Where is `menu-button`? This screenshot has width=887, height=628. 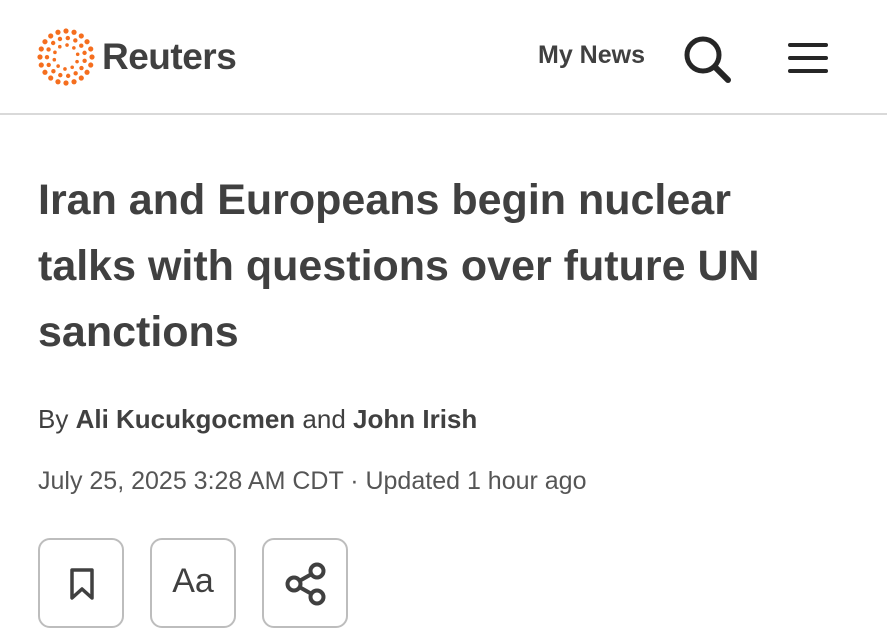
menu-button is located at coordinates (808, 58).